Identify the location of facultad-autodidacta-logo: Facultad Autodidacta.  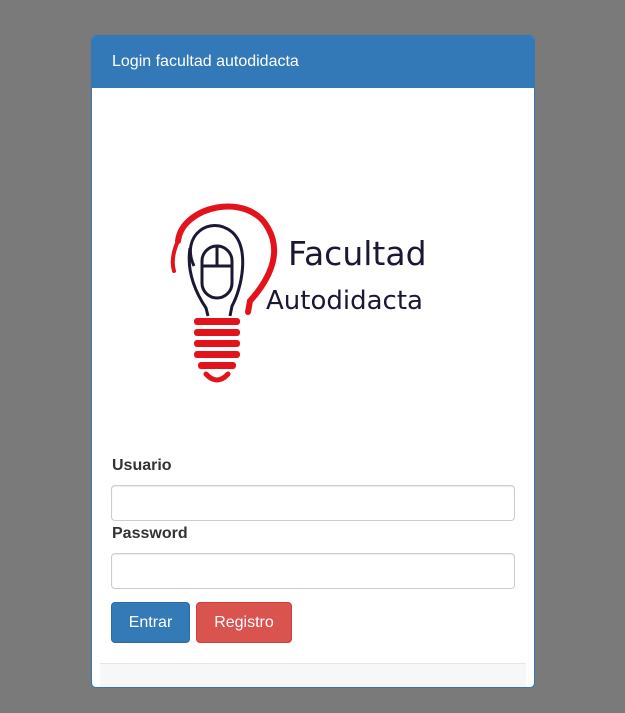
(303, 291).